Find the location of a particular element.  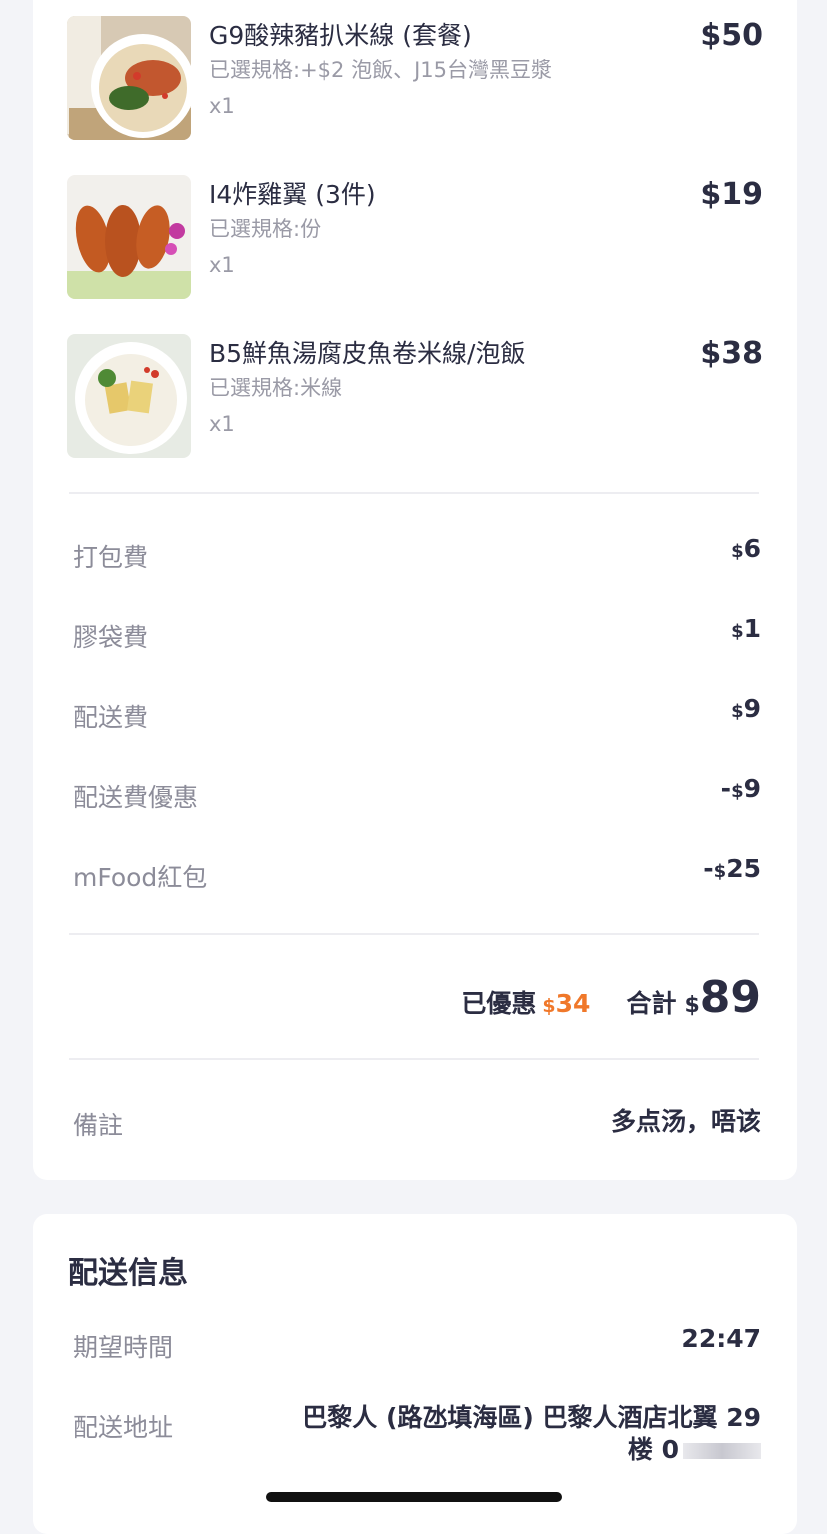

total-label: 合計 is located at coordinates (651, 1003).